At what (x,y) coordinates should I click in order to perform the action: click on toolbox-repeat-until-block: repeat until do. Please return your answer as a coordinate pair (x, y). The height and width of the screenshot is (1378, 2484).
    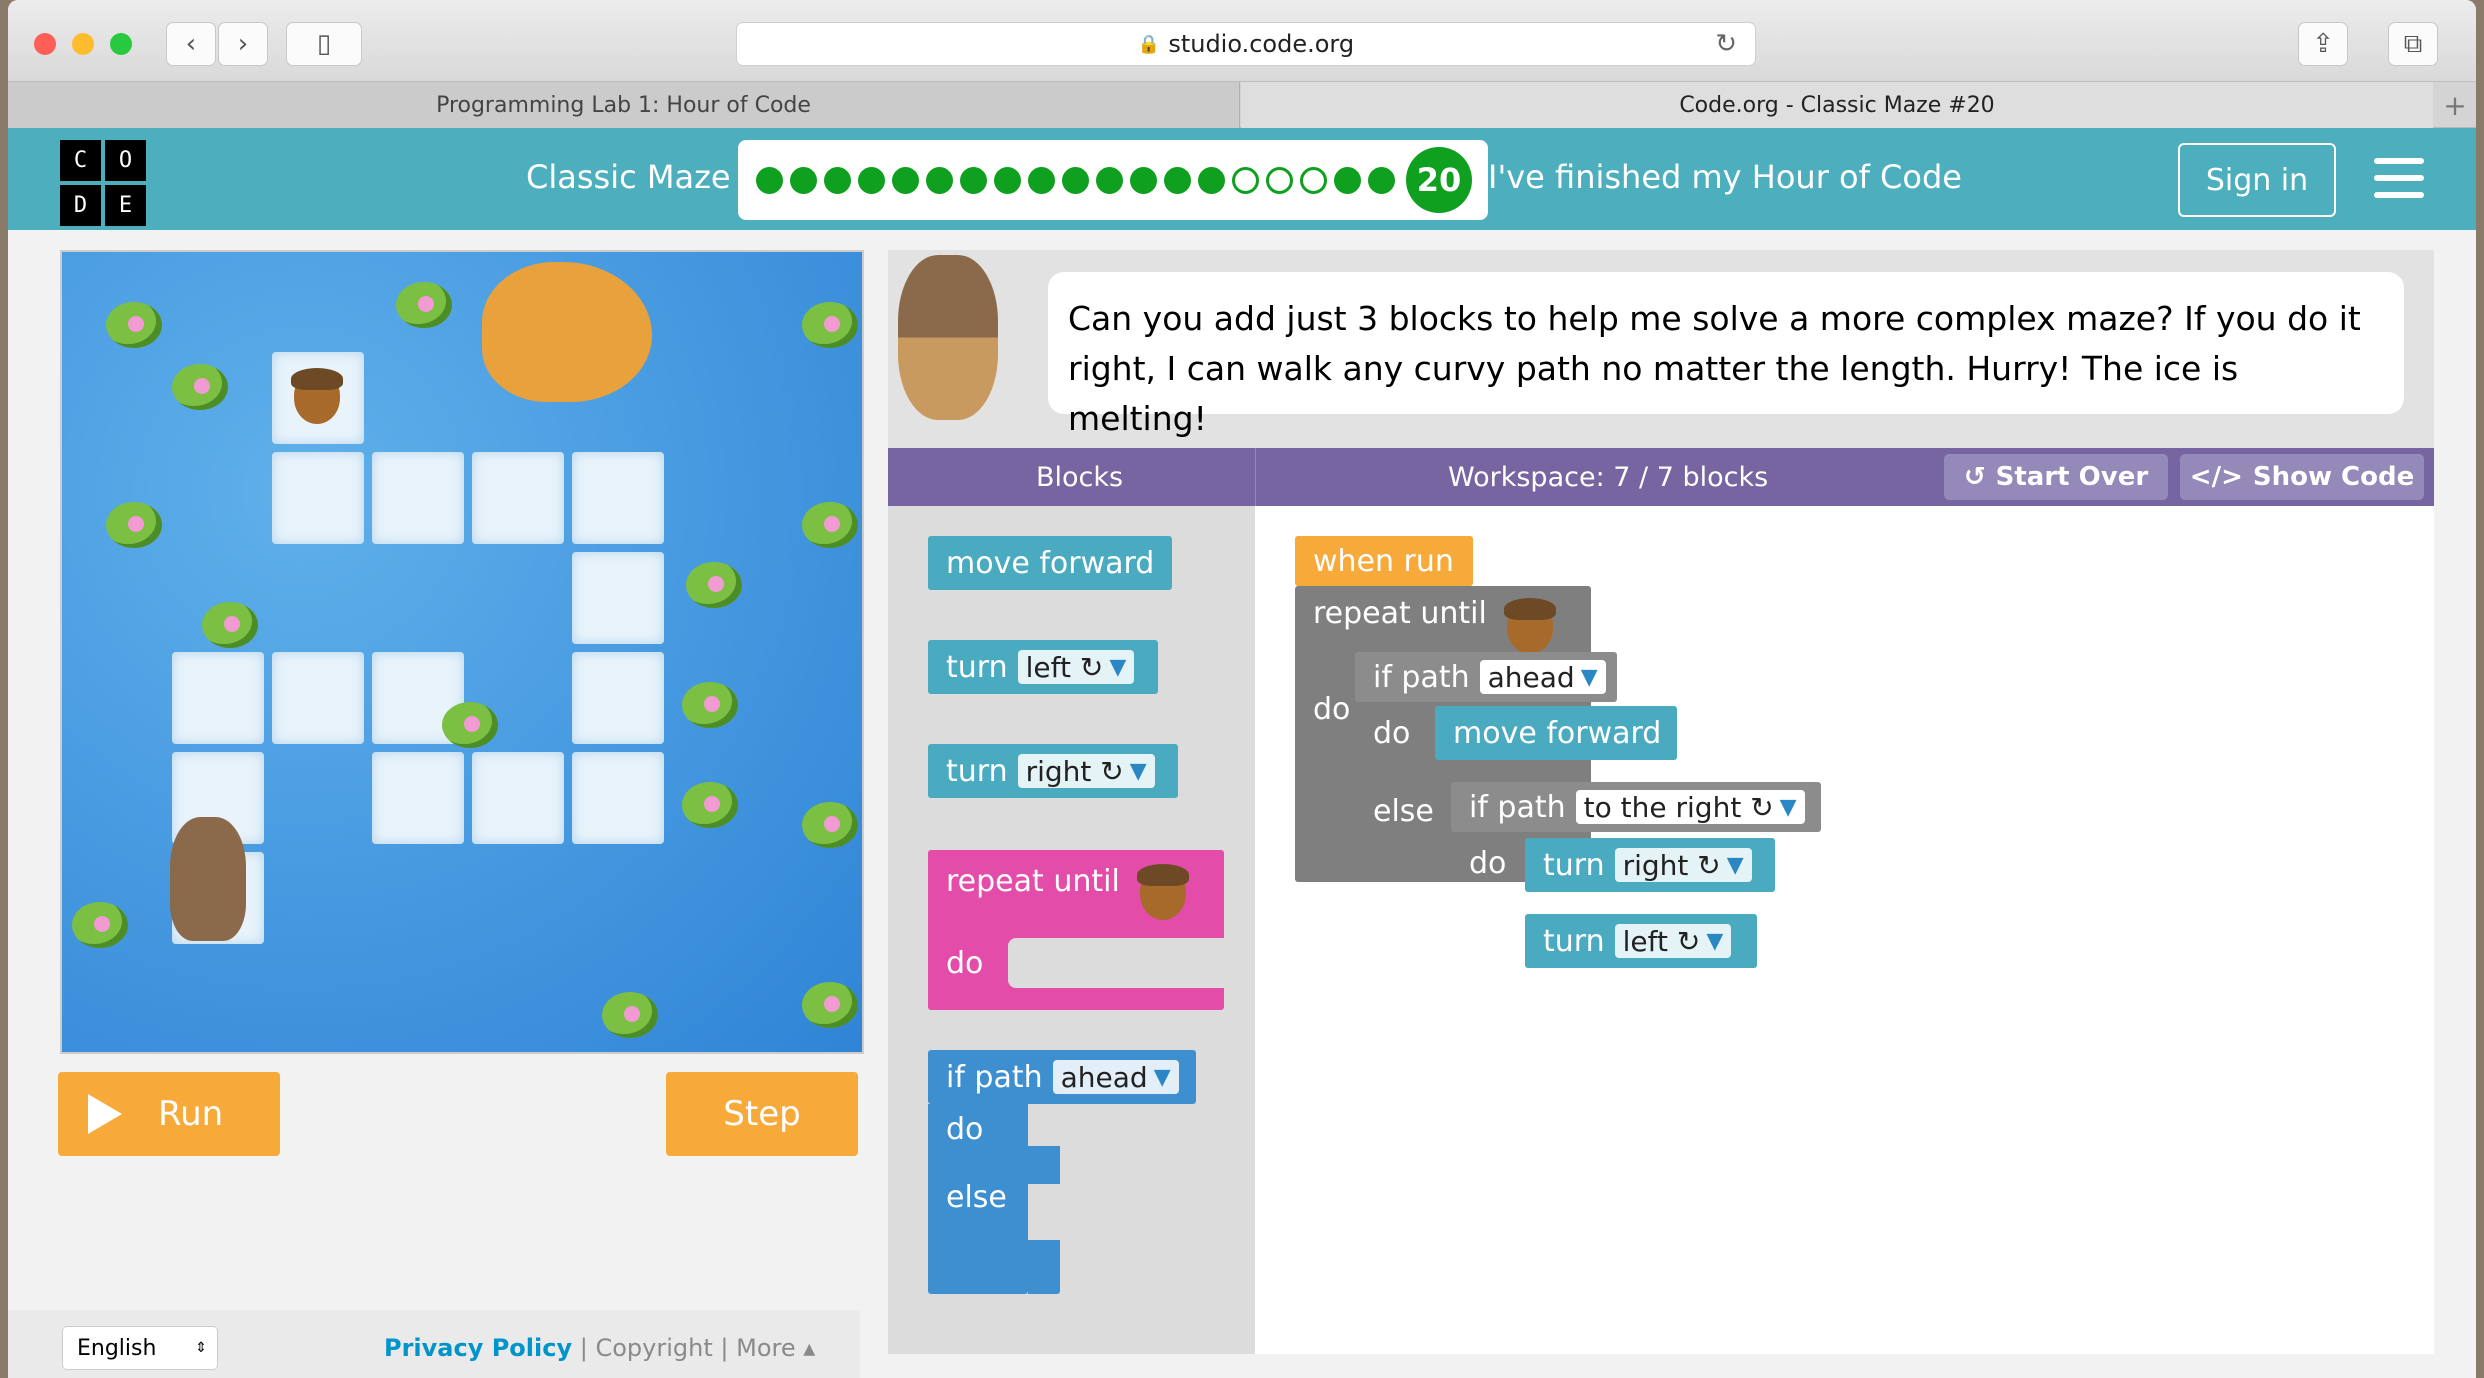
    Looking at the image, I should click on (1076, 930).